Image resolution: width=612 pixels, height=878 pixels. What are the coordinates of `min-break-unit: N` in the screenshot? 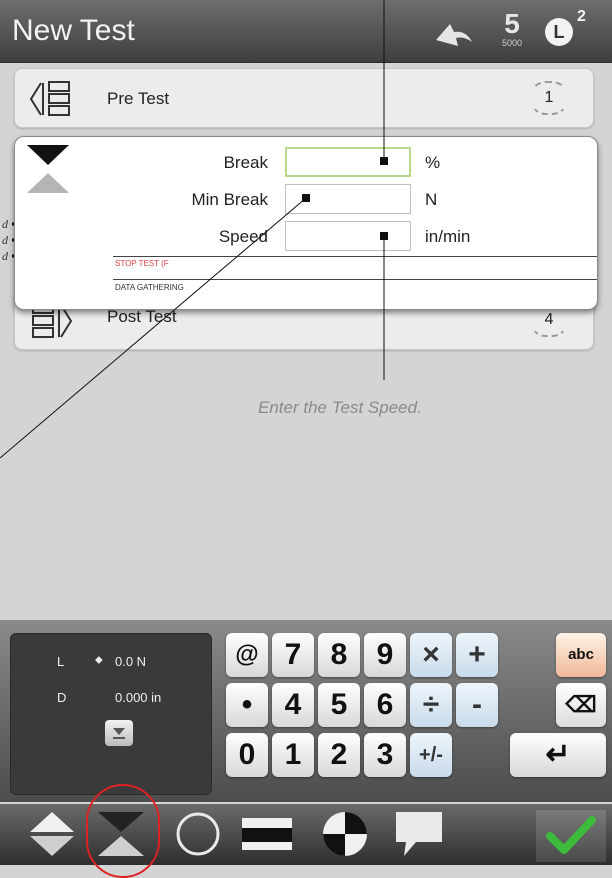 It's located at (431, 199).